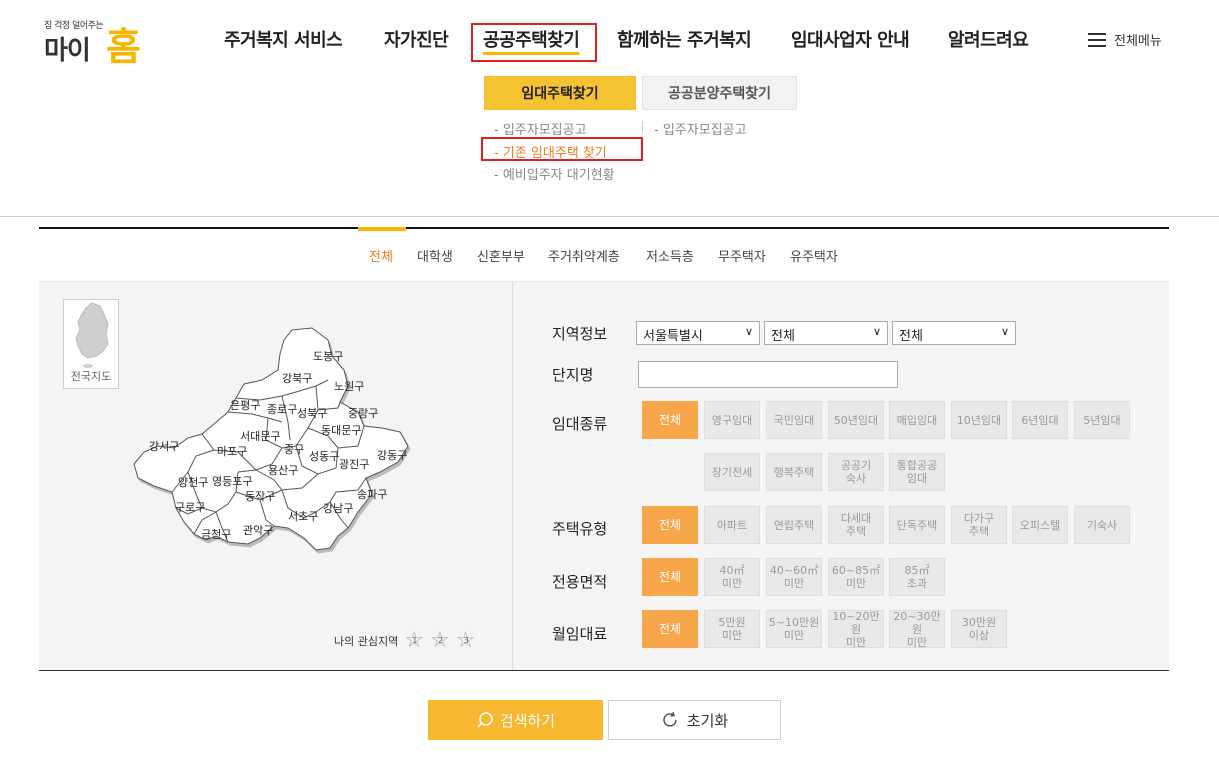 The image size is (1219, 770). Describe the element at coordinates (1102, 525) in the screenshot. I see `house-type-chip: 기숙사` at that location.